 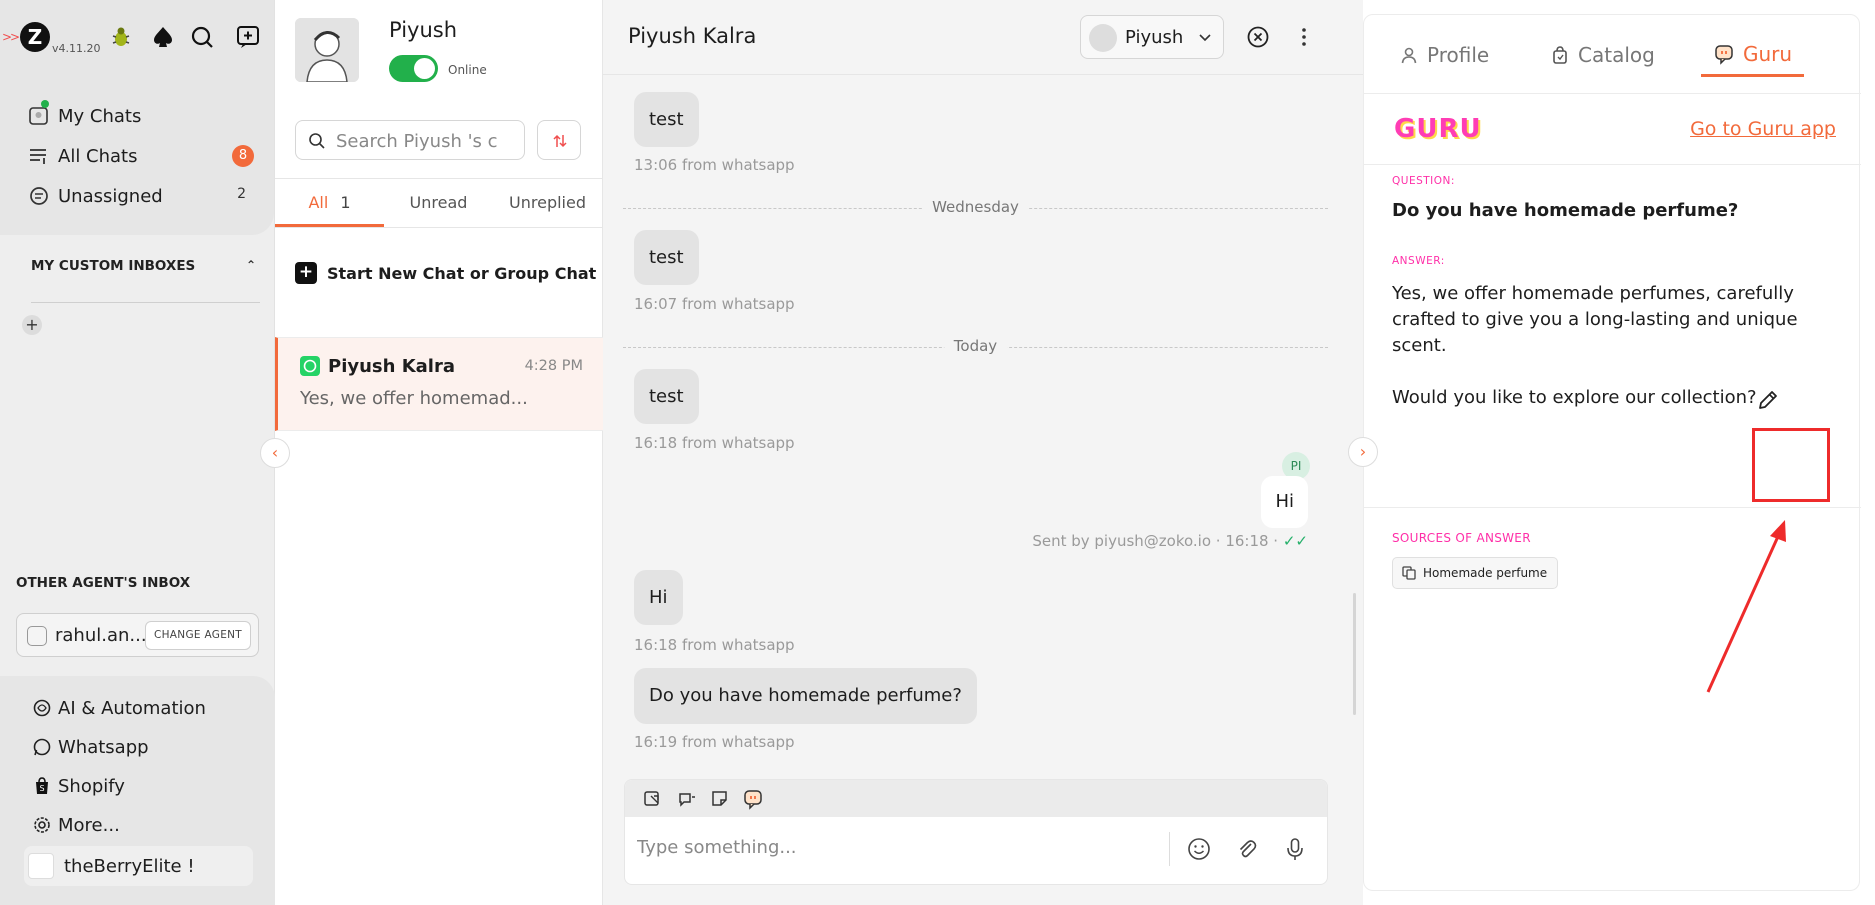 I want to click on search-input, so click(x=426, y=141).